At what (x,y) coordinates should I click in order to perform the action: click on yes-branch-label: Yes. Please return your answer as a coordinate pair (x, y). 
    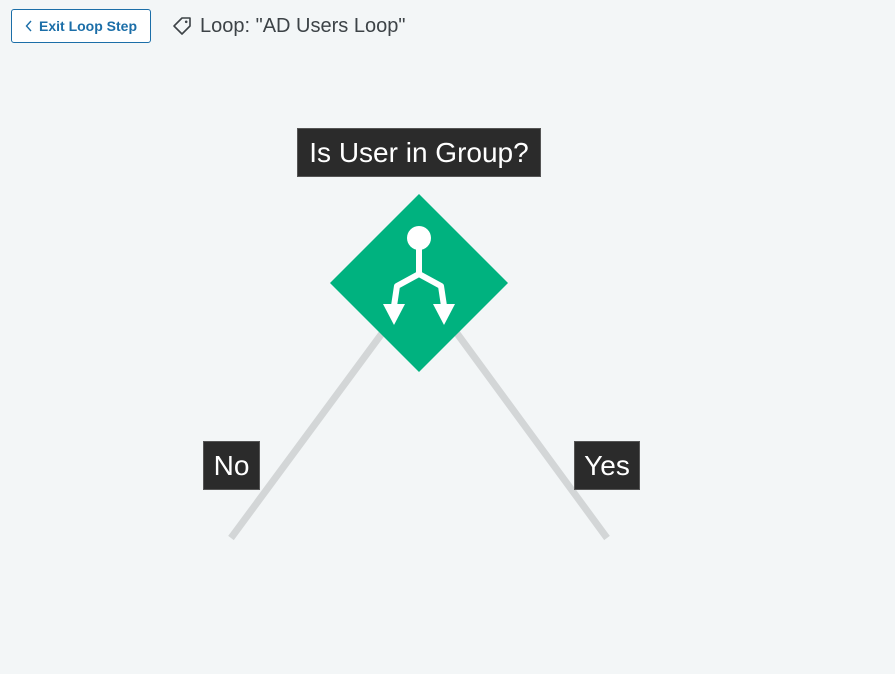
    Looking at the image, I should click on (607, 465).